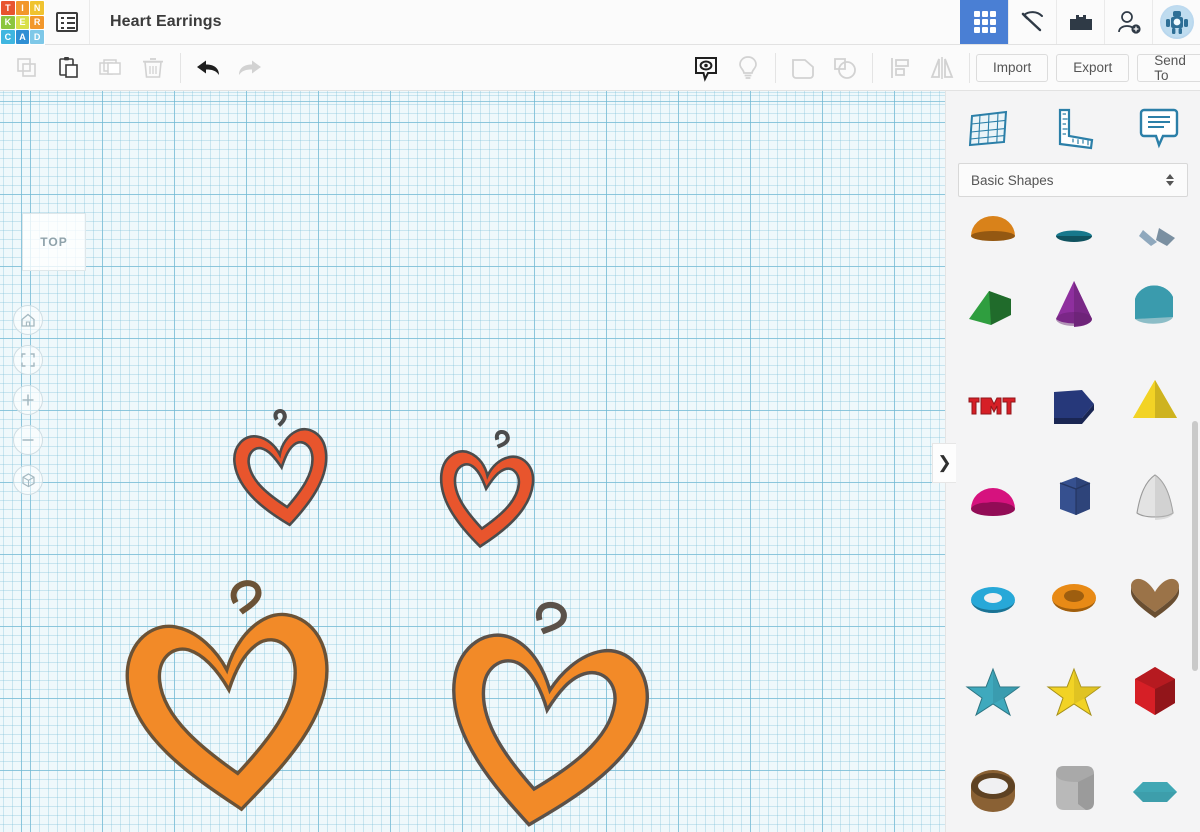 The width and height of the screenshot is (1200, 832). Describe the element at coordinates (166, 21) in the screenshot. I see `page-title: Heart Earrings` at that location.